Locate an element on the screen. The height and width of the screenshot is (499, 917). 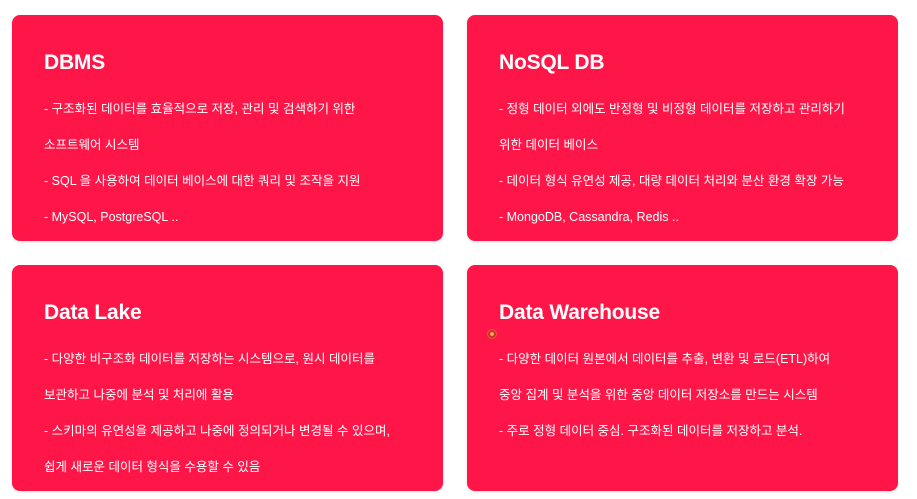
card-line: 보관하고 나중에 분석 및 처리에 활용 is located at coordinates (139, 395).